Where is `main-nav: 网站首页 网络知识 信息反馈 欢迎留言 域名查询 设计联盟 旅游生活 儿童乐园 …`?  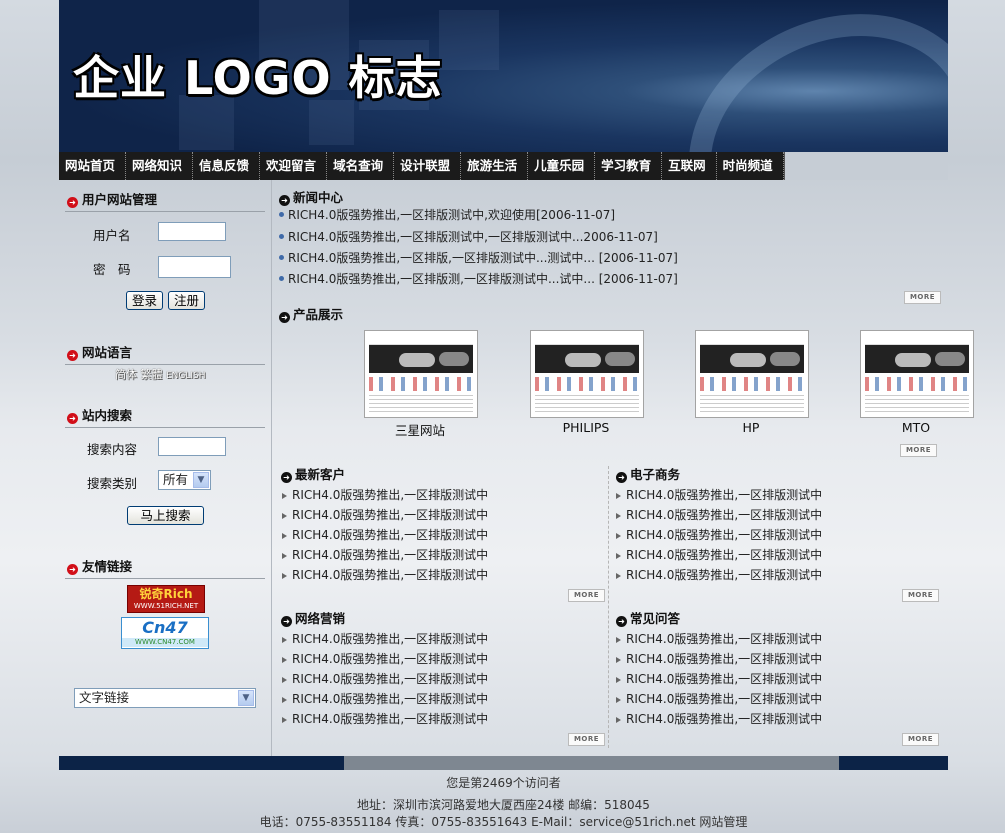 main-nav: 网站首页 网络知识 信息反馈 欢迎留言 域名查询 设计联盟 旅游生活 儿童乐园 … is located at coordinates (503, 166).